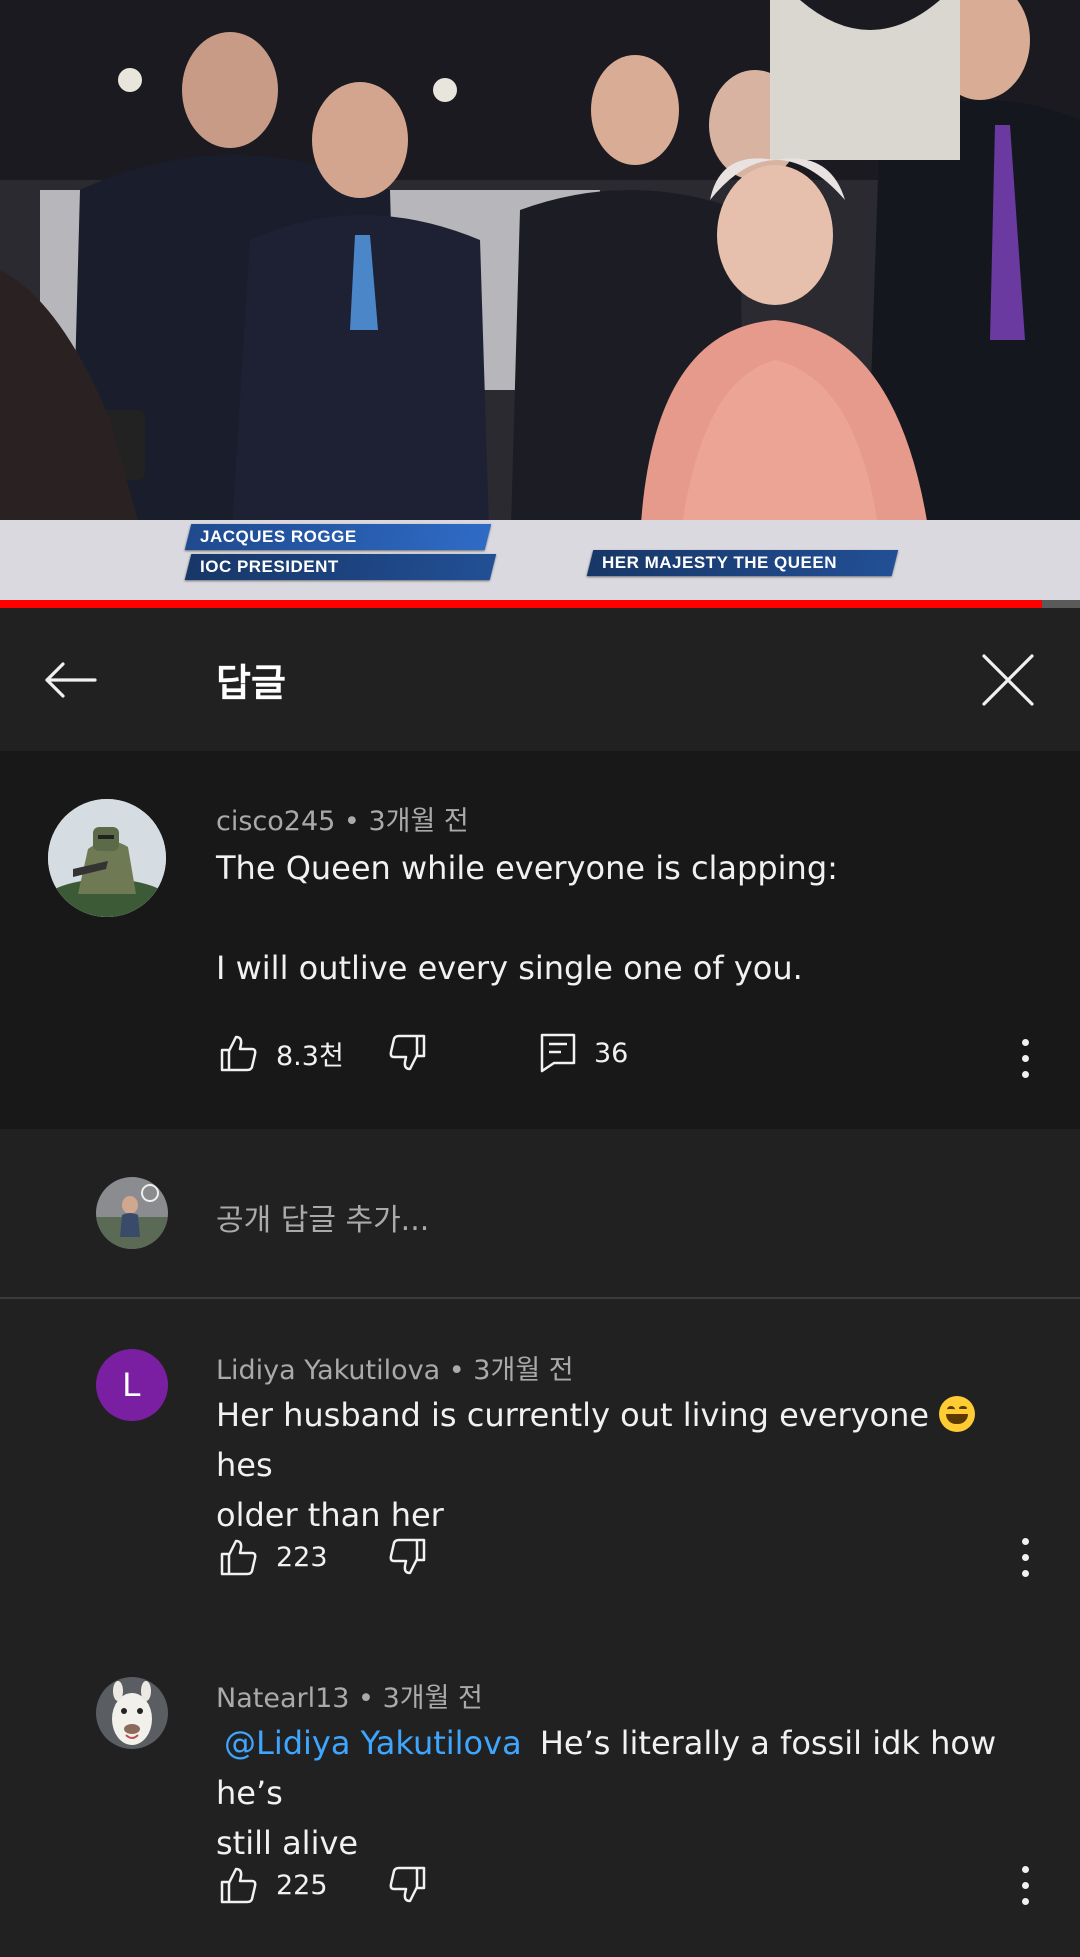 This screenshot has height=1957, width=1080. Describe the element at coordinates (302, 1885) in the screenshot. I see `like-count: 225` at that location.